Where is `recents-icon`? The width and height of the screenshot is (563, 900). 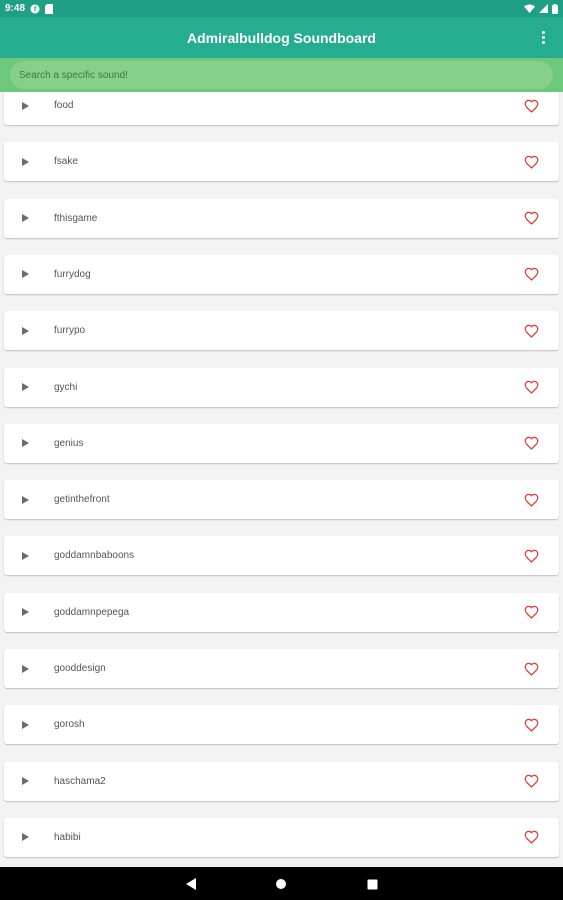
recents-icon is located at coordinates (372, 884).